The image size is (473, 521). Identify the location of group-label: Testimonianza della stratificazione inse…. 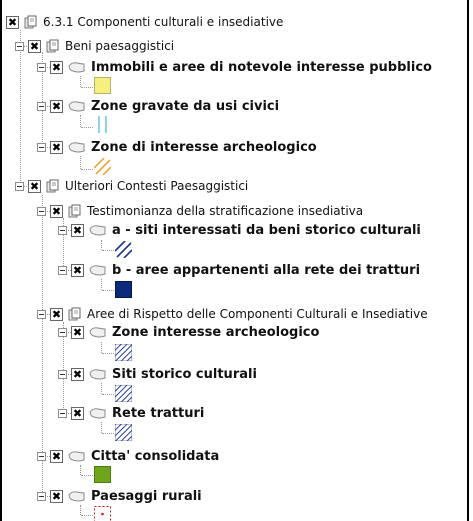
(225, 211).